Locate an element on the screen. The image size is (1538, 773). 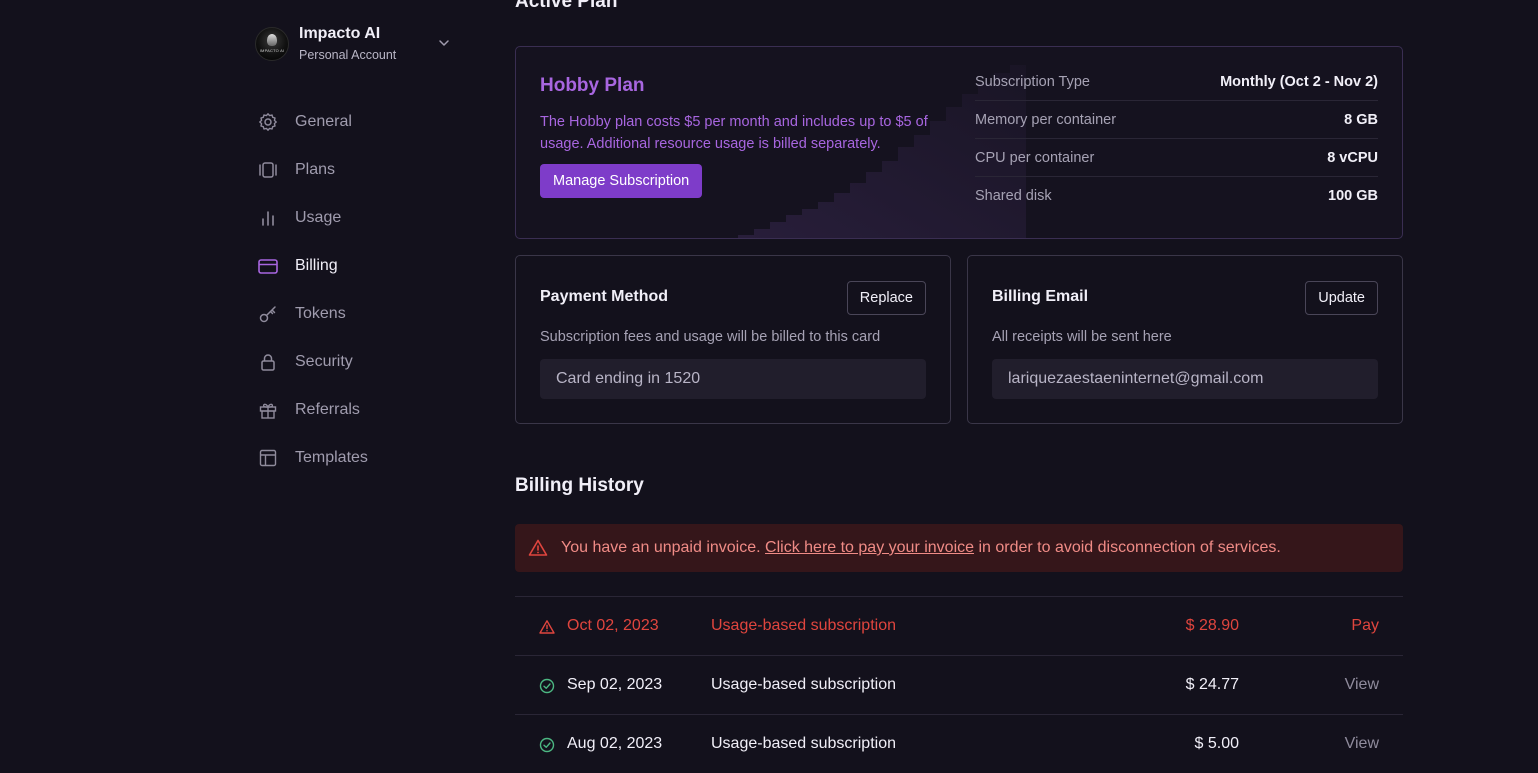
update-email-button: Update is located at coordinates (1341, 298).